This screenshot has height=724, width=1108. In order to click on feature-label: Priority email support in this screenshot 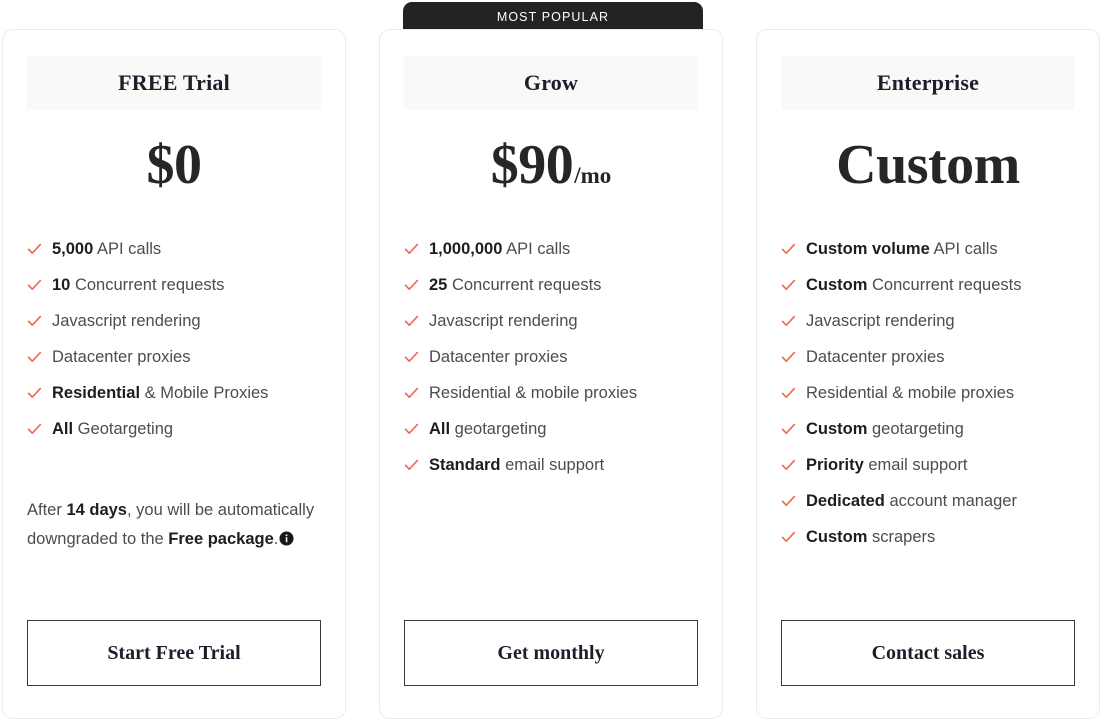, I will do `click(887, 465)`.